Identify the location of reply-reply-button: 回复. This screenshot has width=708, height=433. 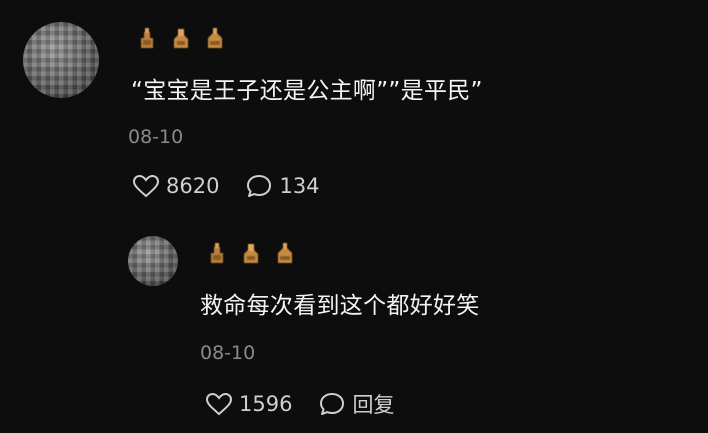
(356, 404).